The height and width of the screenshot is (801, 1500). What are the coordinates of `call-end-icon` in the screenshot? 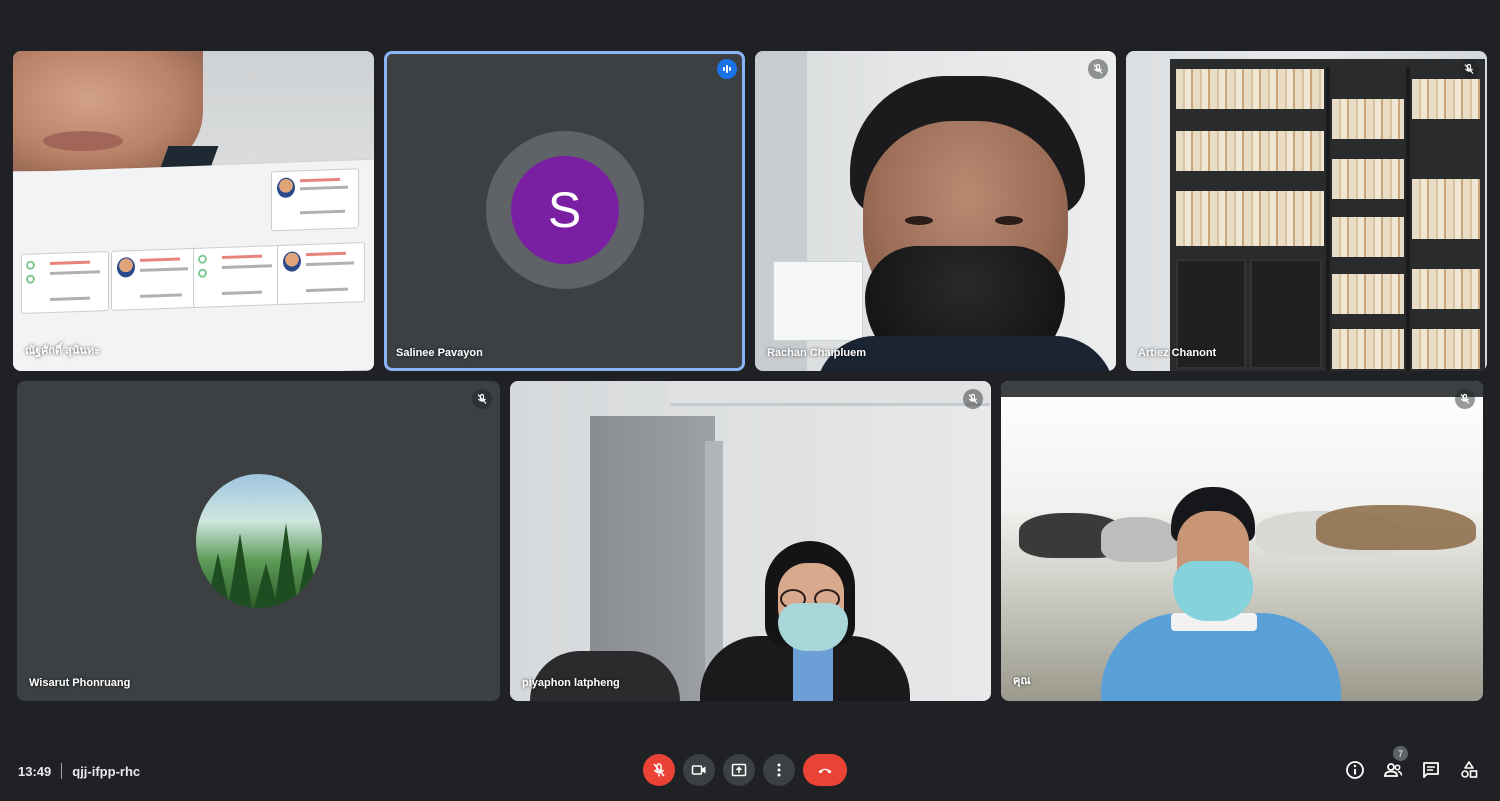 It's located at (825, 771).